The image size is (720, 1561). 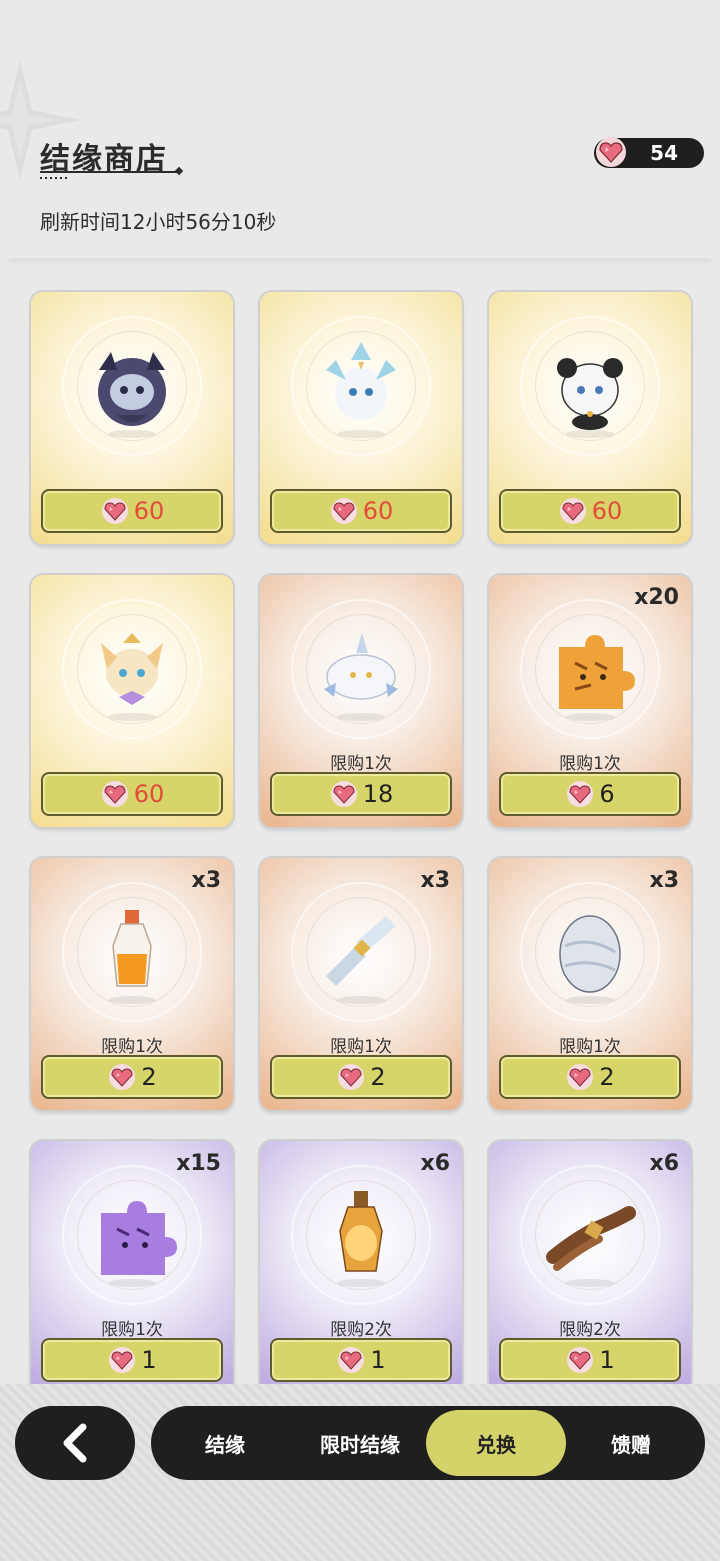 I want to click on chevron-left-icon, so click(x=75, y=1443).